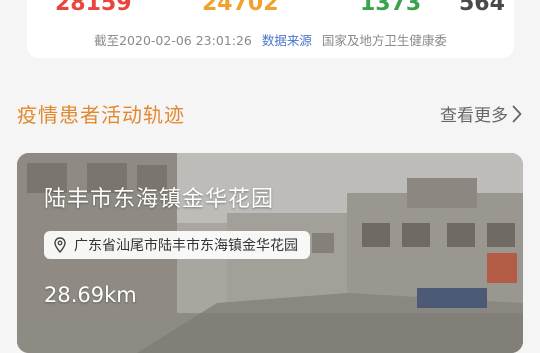  I want to click on location-pin-icon, so click(60, 245).